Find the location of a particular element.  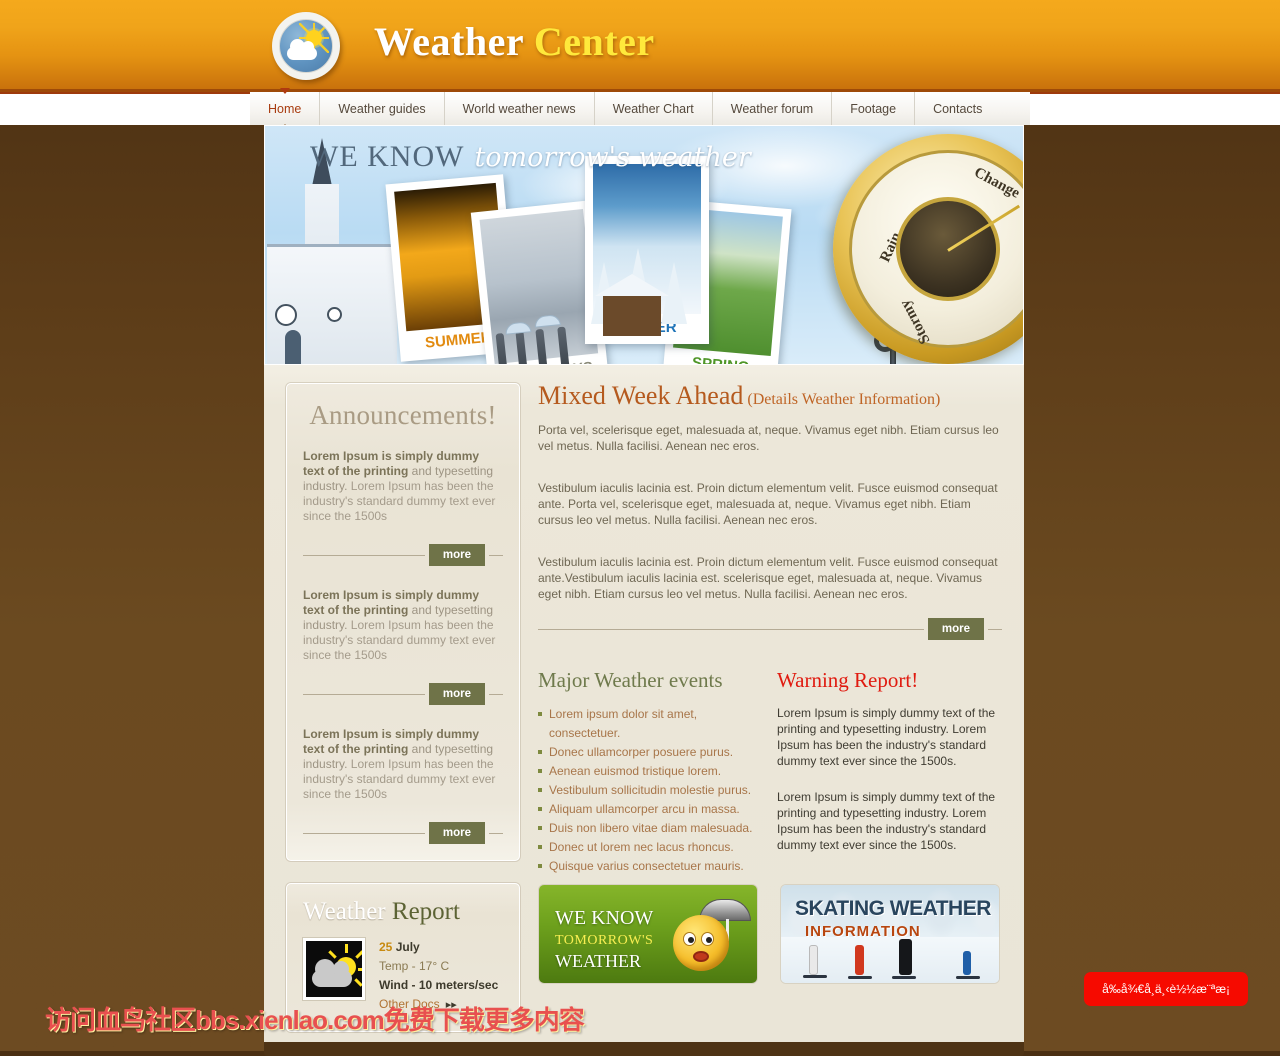

nav-item-contacts: Contacts is located at coordinates (957, 108).